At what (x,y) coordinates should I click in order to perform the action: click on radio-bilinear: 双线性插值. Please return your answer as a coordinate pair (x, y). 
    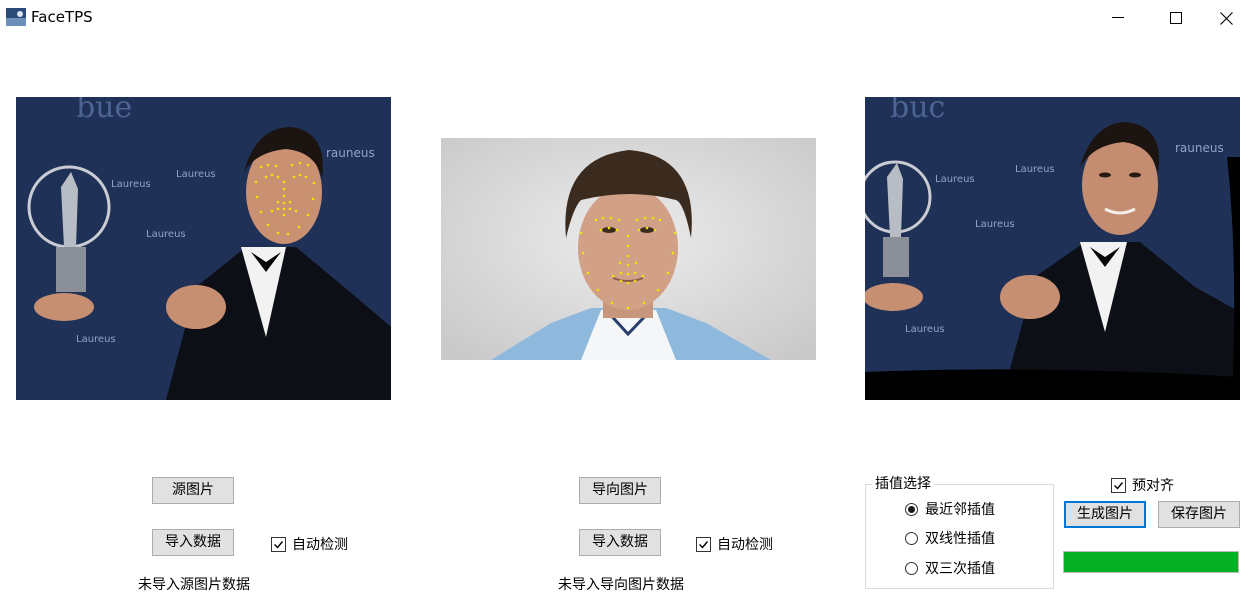
    Looking at the image, I should click on (950, 538).